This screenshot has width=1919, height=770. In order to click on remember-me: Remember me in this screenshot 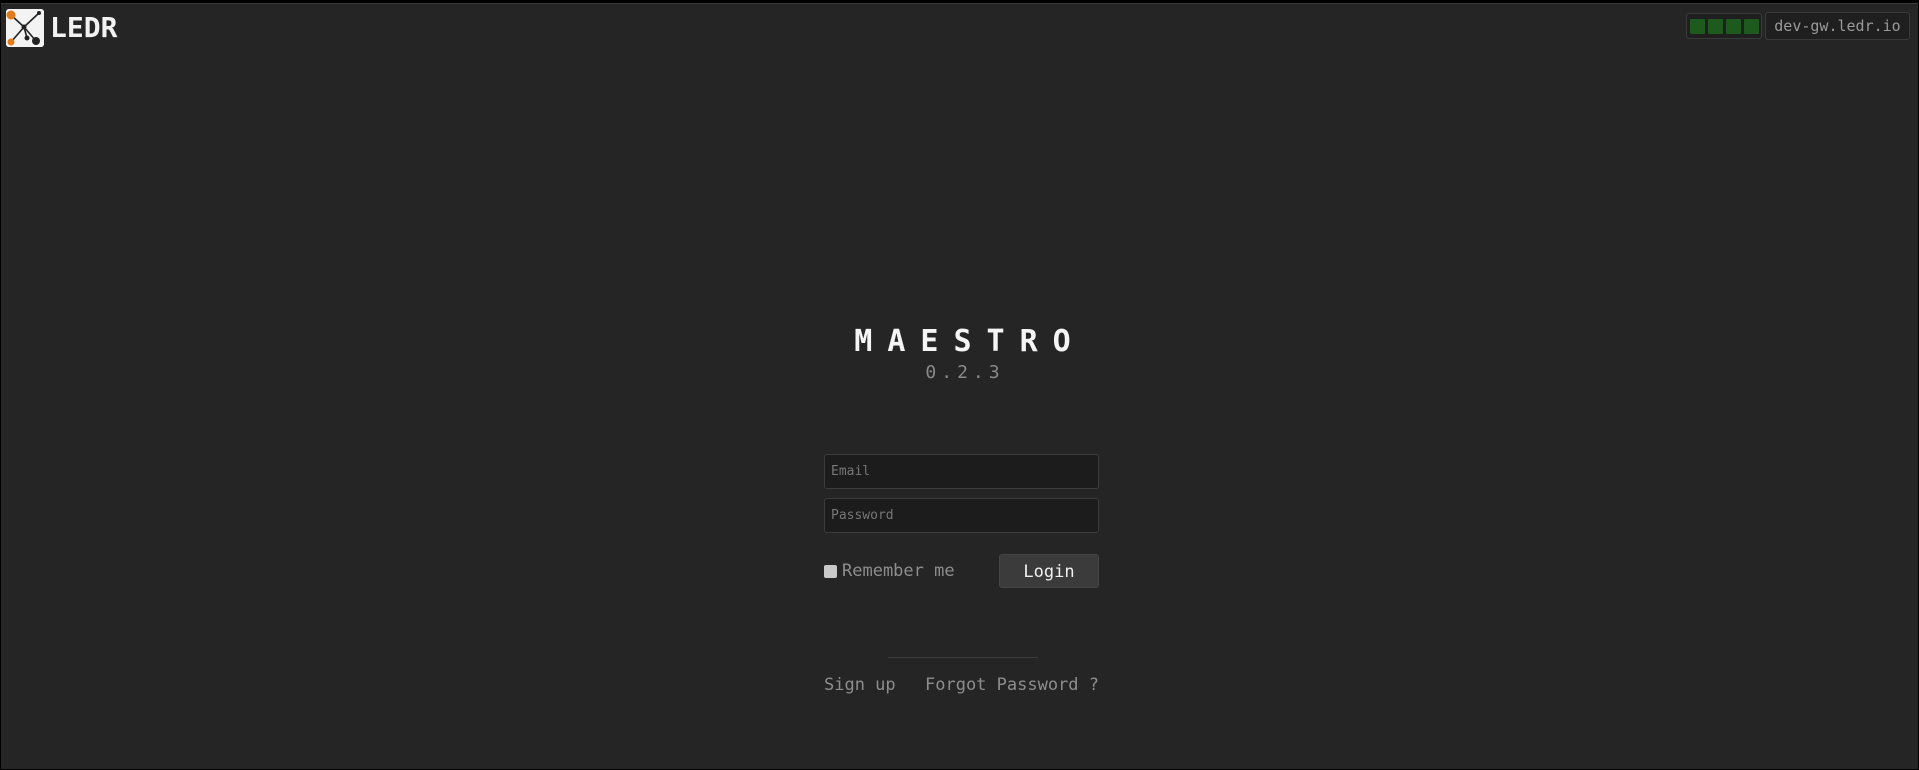, I will do `click(889, 571)`.